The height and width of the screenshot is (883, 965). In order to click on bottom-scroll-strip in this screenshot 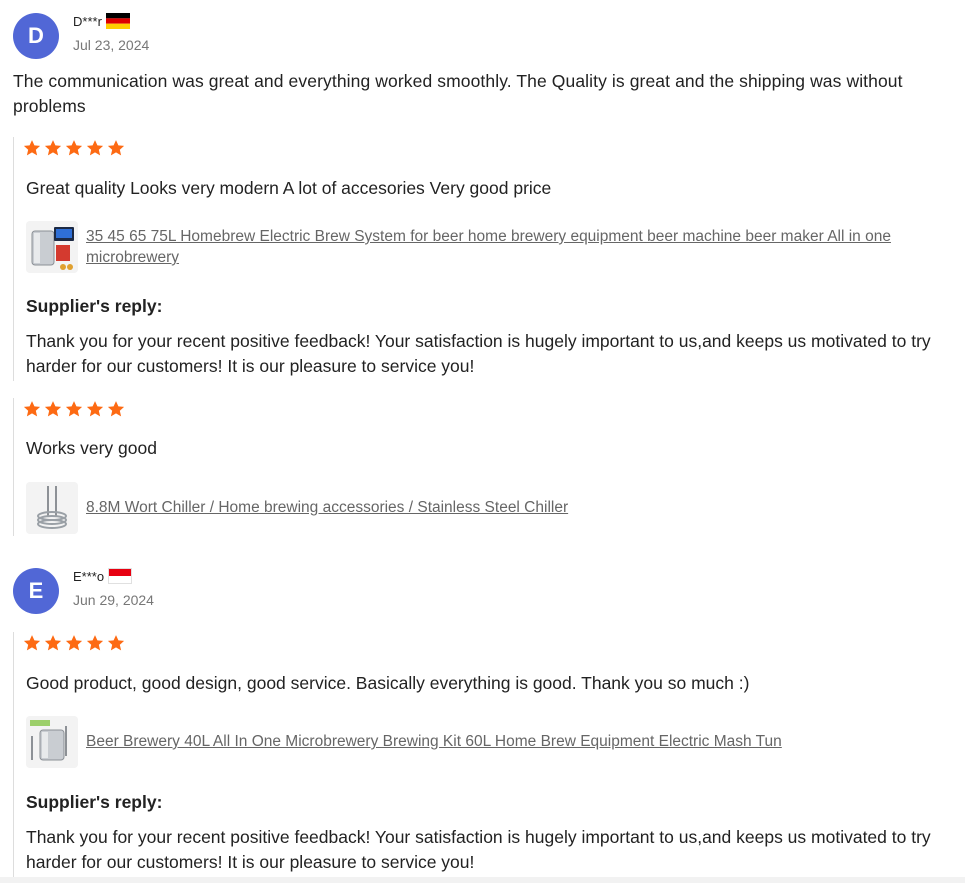, I will do `click(482, 880)`.